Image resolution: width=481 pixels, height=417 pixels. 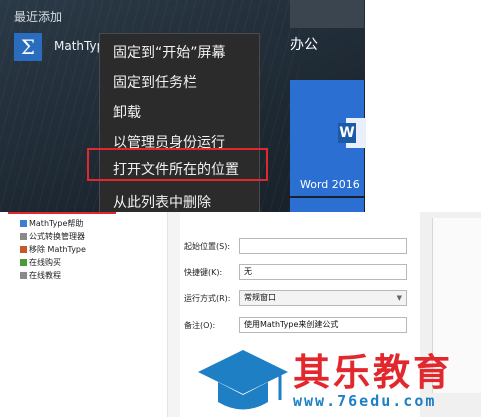 I want to click on tree-item-converter: 公式转换管理器, so click(x=52, y=237).